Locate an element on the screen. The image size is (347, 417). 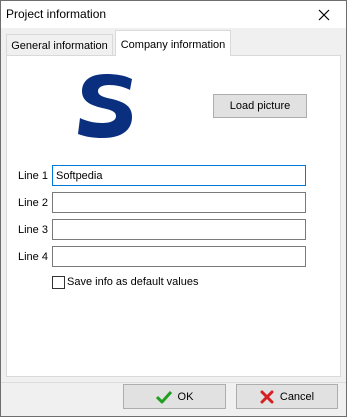
line-1-label: Line 1 is located at coordinates (33, 176).